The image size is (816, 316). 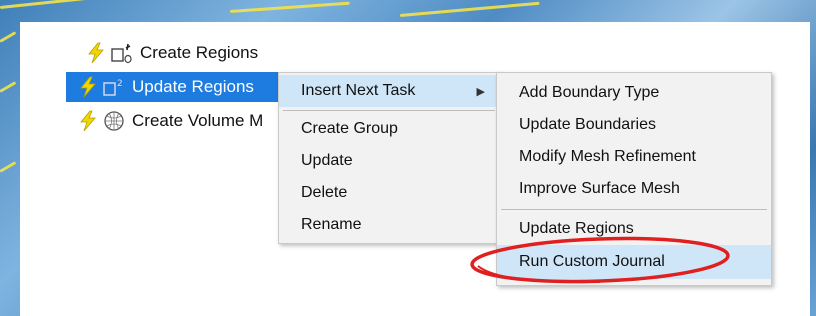 I want to click on menu-item-create-group: Create Group, so click(x=389, y=129).